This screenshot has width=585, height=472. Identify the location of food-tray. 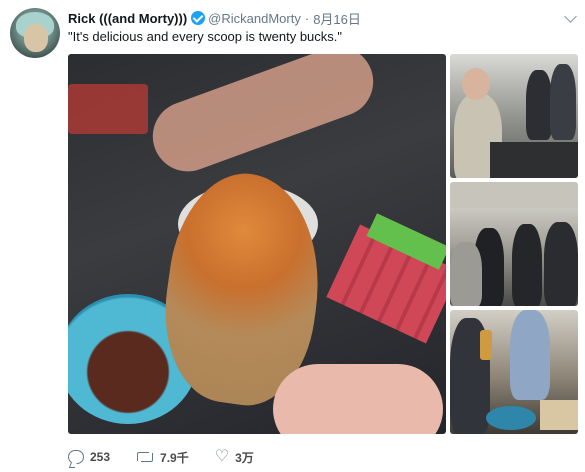
(559, 415).